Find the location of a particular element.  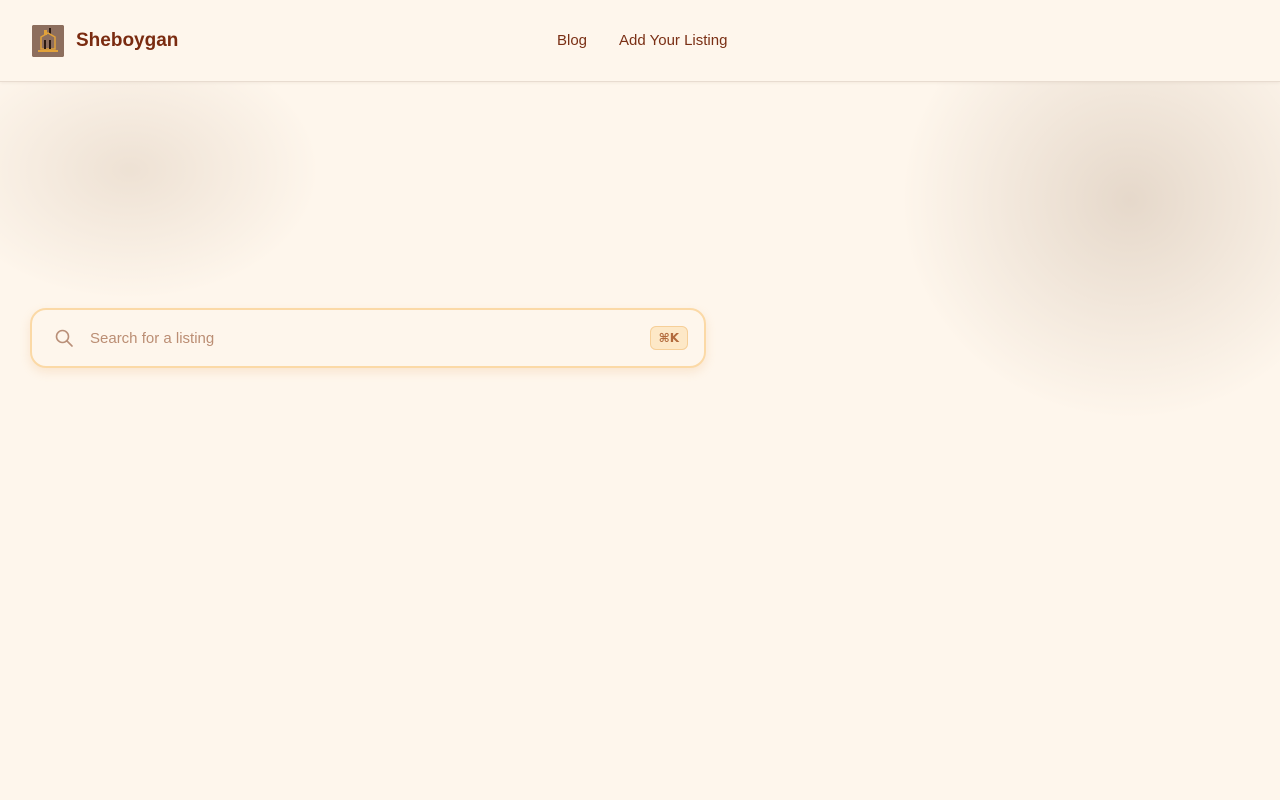

nav-link-add-listing: Add Your Listing is located at coordinates (673, 41).